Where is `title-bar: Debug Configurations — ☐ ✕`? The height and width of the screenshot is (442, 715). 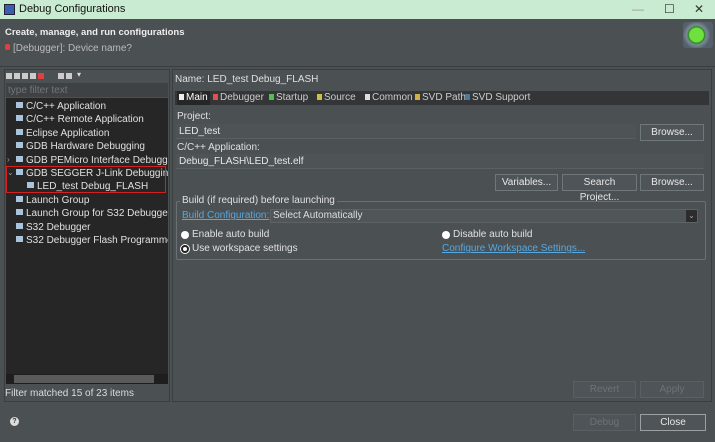 title-bar: Debug Configurations — ☐ ✕ is located at coordinates (357, 9).